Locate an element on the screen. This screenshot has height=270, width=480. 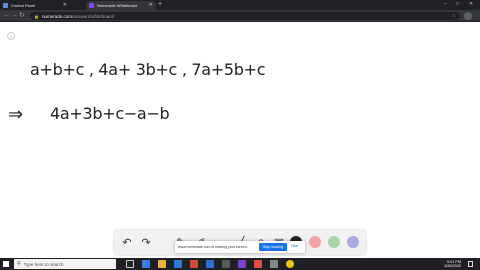
tab-numerade-whiteboard: Numerade Whiteboard ✕ is located at coordinates (121, 5).